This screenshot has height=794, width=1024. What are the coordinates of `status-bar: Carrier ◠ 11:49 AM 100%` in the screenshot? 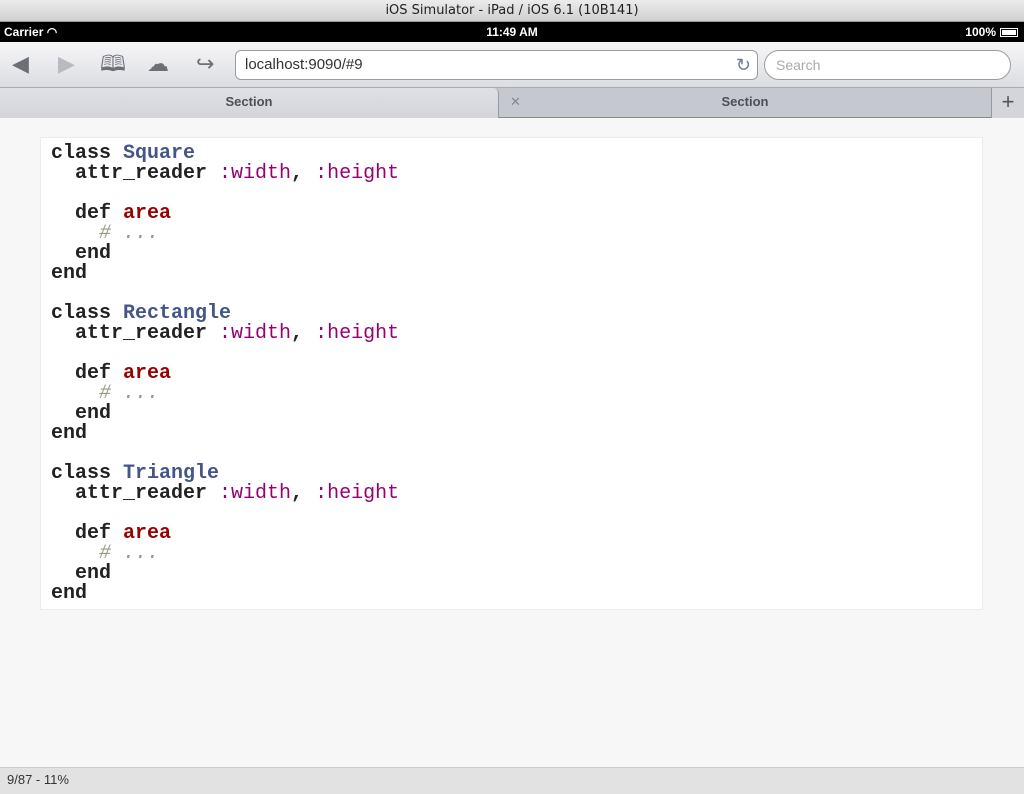 It's located at (512, 32).